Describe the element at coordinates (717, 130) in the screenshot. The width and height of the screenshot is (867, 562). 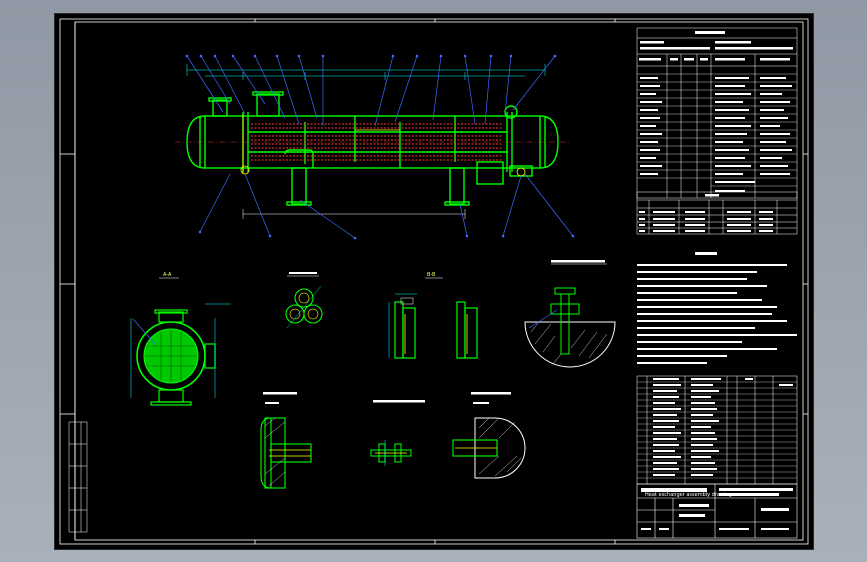
I see `technical-spec-rows` at that location.